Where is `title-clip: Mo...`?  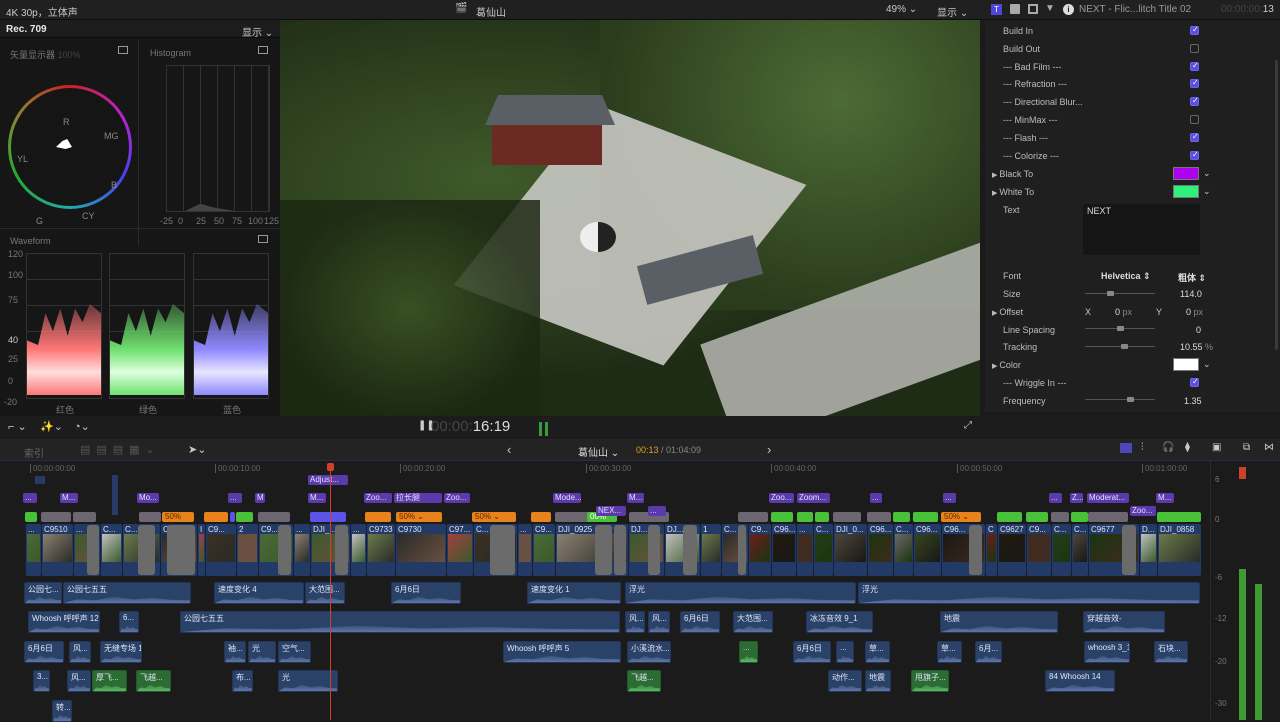
title-clip: Mo... is located at coordinates (148, 498).